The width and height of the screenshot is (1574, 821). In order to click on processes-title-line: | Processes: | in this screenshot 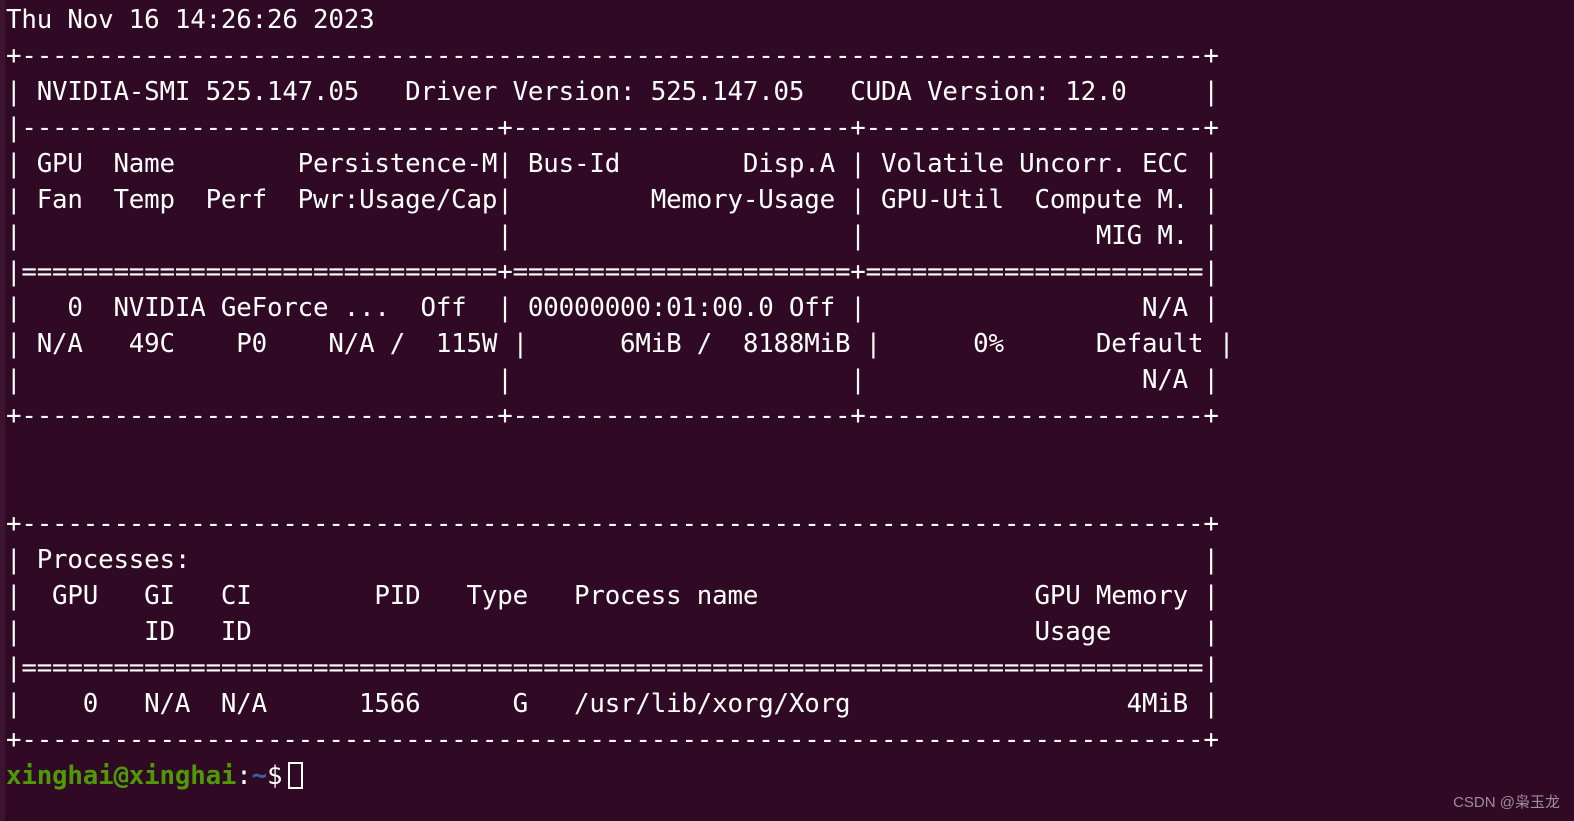, I will do `click(612, 560)`.